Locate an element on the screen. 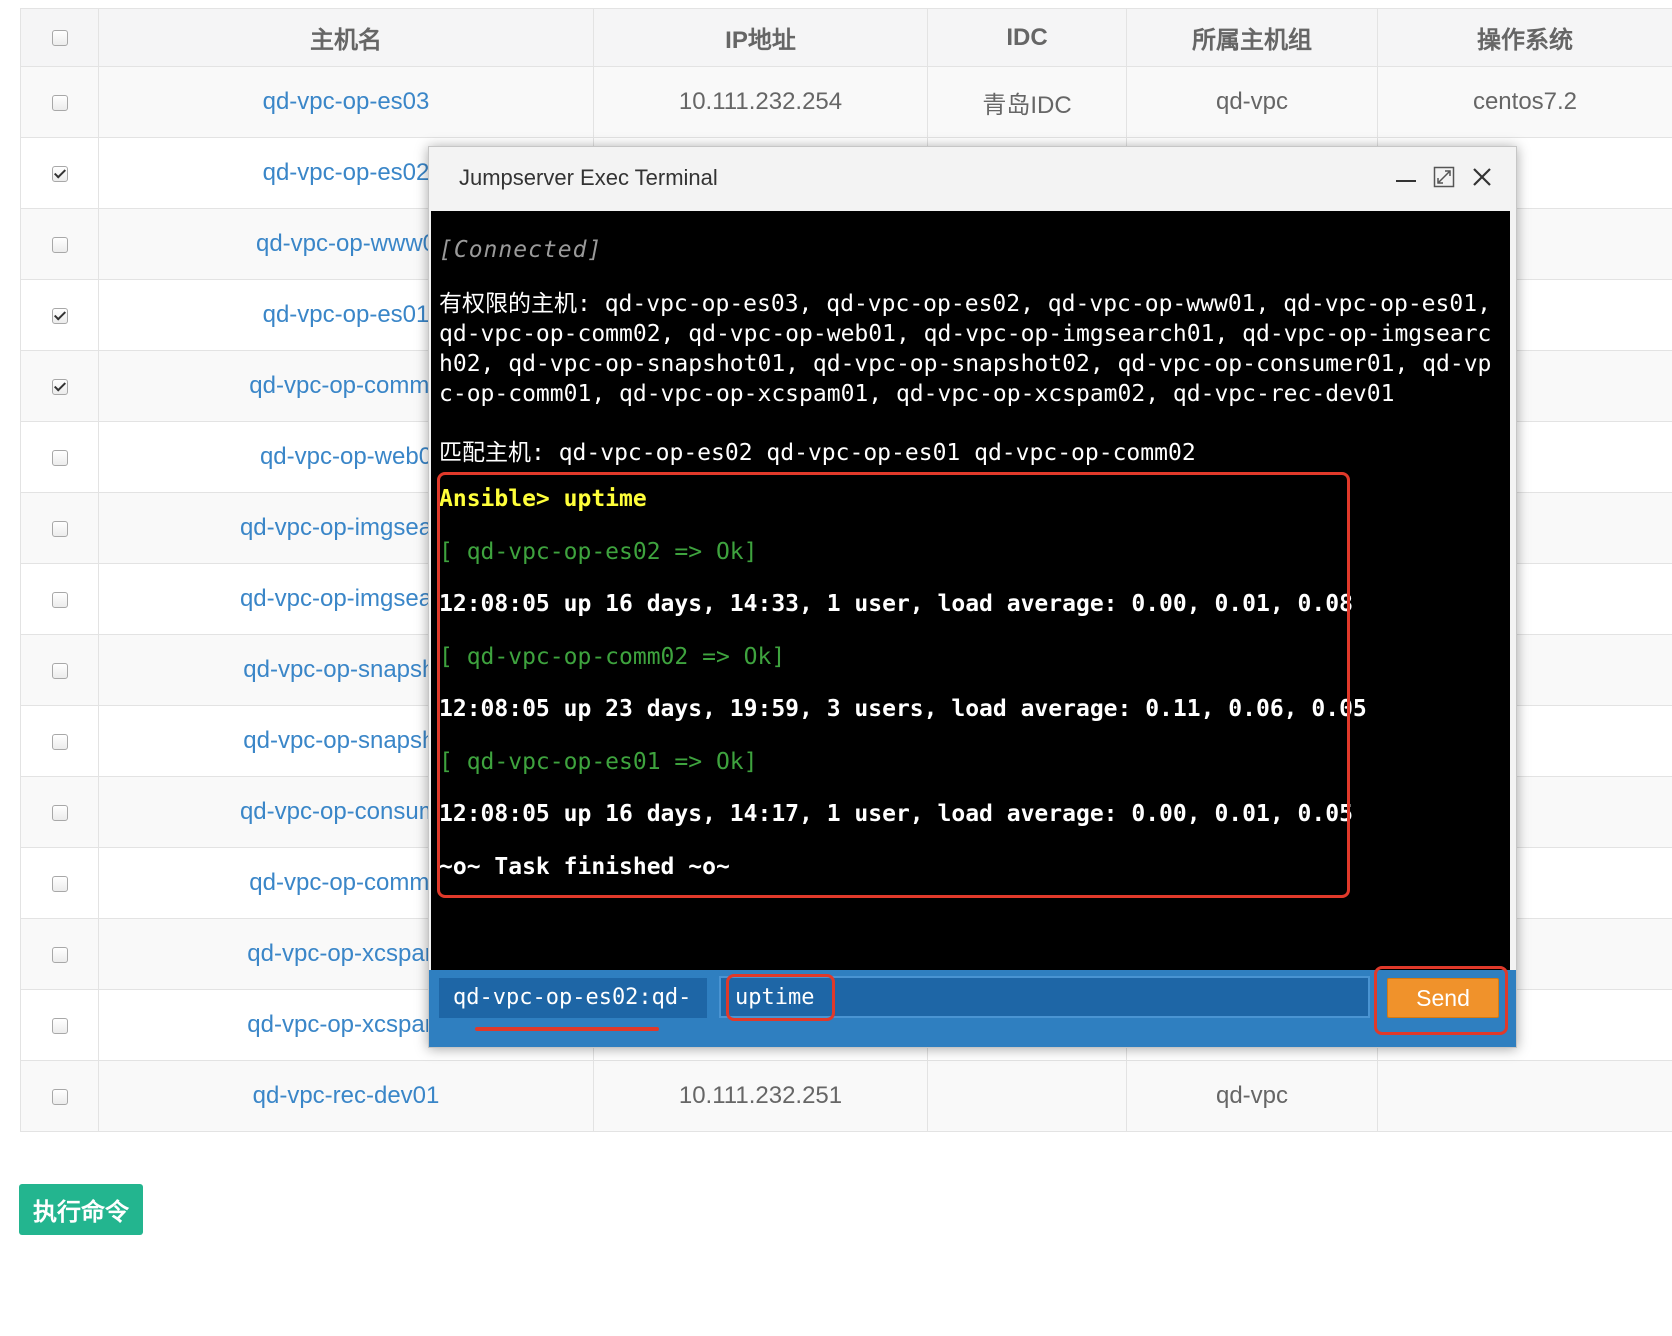 The width and height of the screenshot is (1672, 1336). table-row: qd-vpc-rec-dev01 10.111.232.251 qd-vpc is located at coordinates (846, 1096).